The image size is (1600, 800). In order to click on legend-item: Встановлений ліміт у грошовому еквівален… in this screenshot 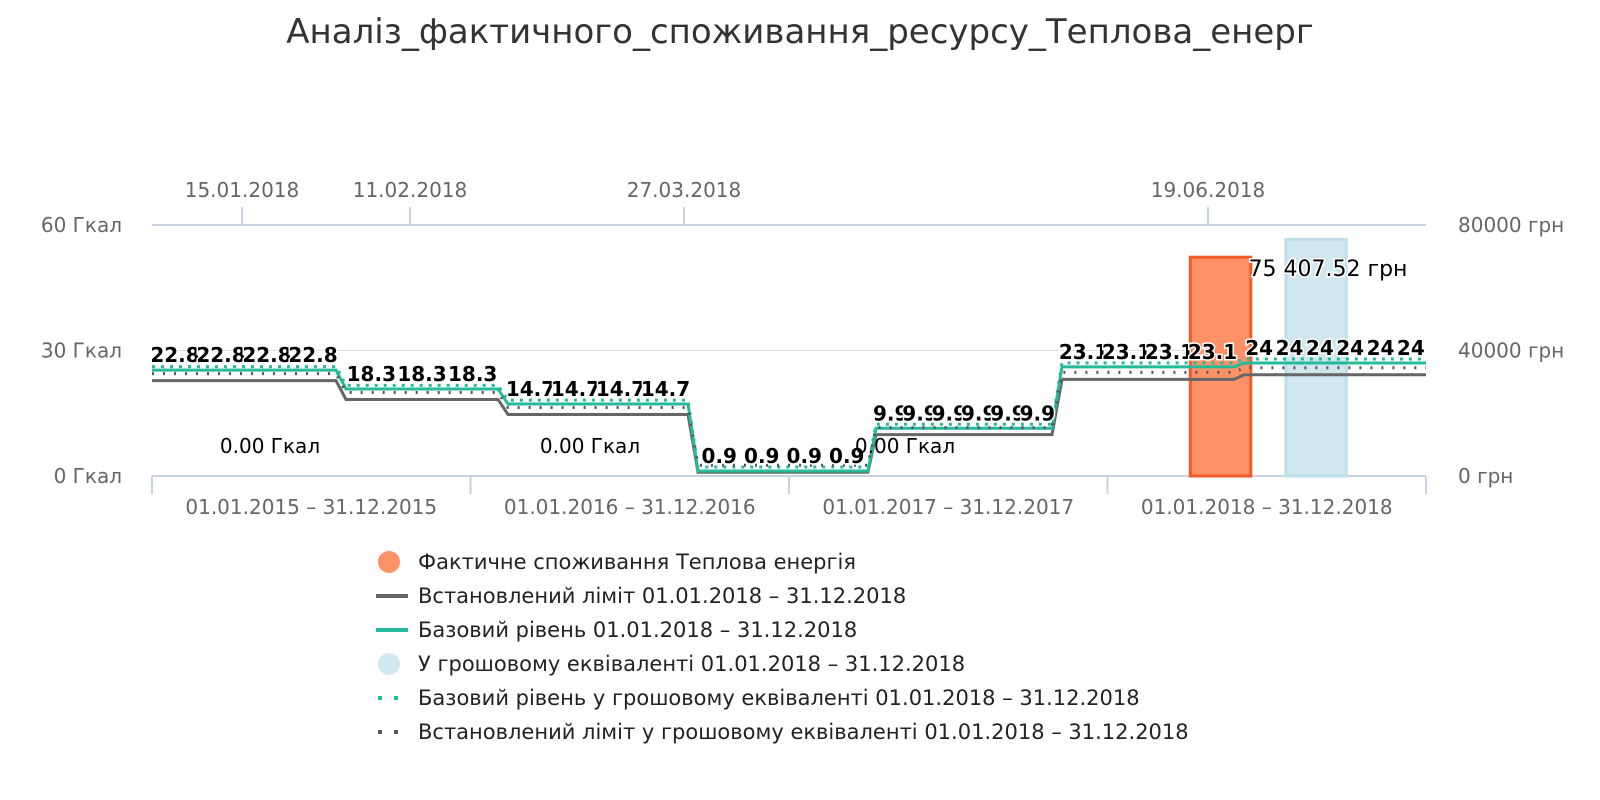, I will do `click(782, 732)`.